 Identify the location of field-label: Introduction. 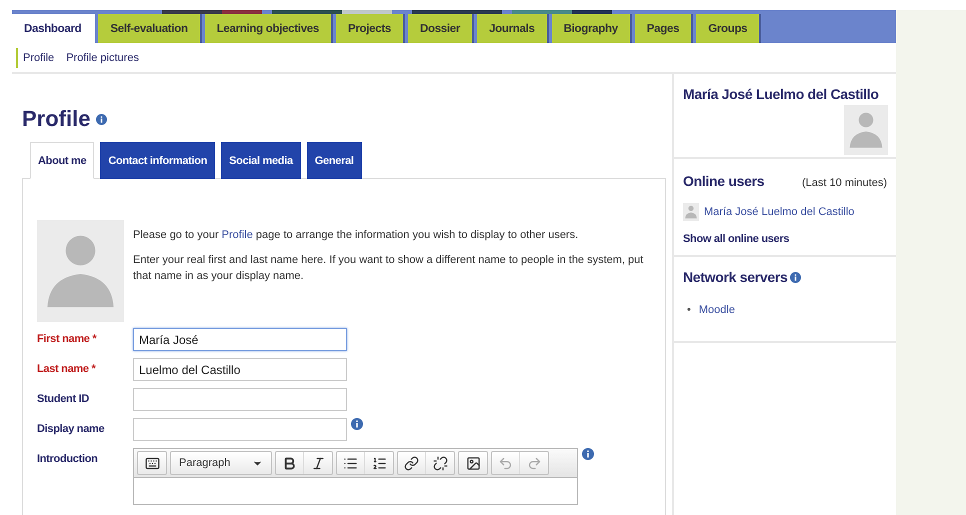
(68, 458).